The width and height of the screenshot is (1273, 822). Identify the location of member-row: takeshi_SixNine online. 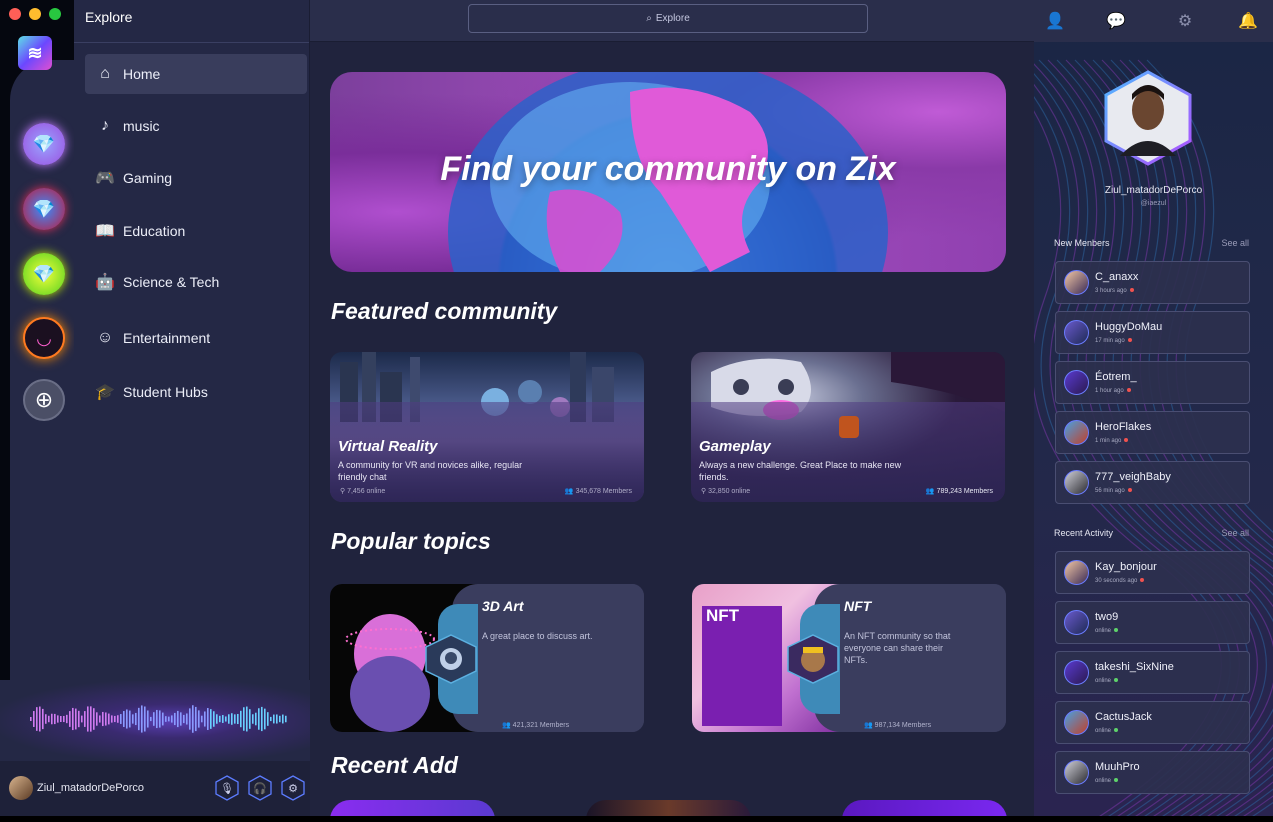
(1152, 672).